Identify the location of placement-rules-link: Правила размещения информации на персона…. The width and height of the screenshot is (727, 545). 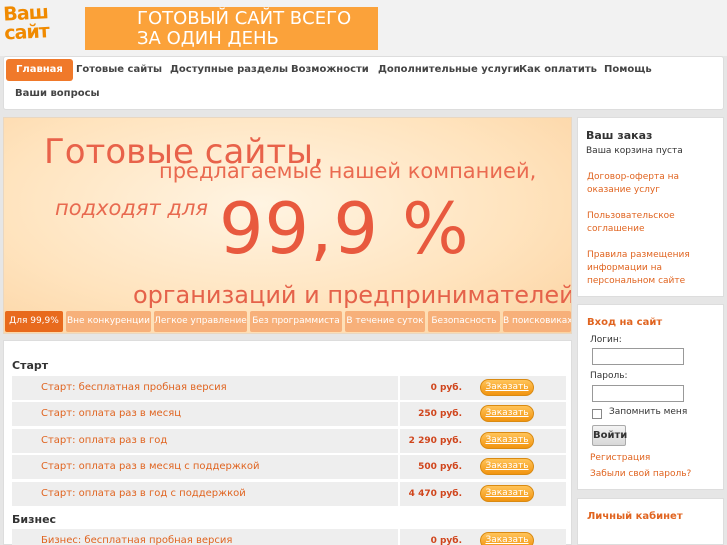
(647, 268).